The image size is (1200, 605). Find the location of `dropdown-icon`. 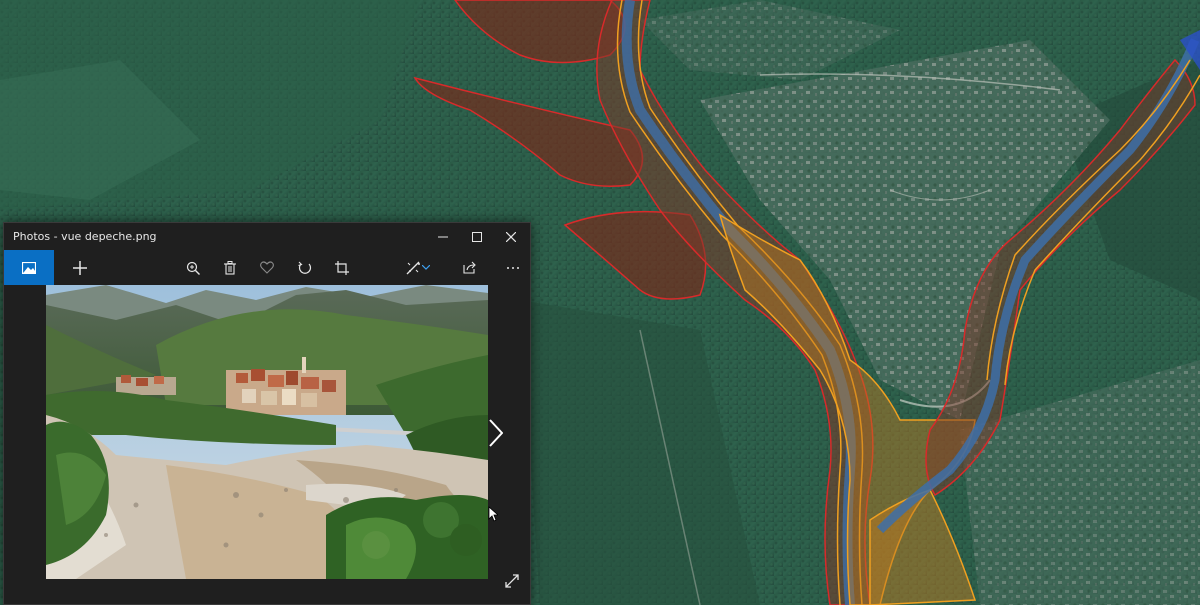

dropdown-icon is located at coordinates (426, 267).